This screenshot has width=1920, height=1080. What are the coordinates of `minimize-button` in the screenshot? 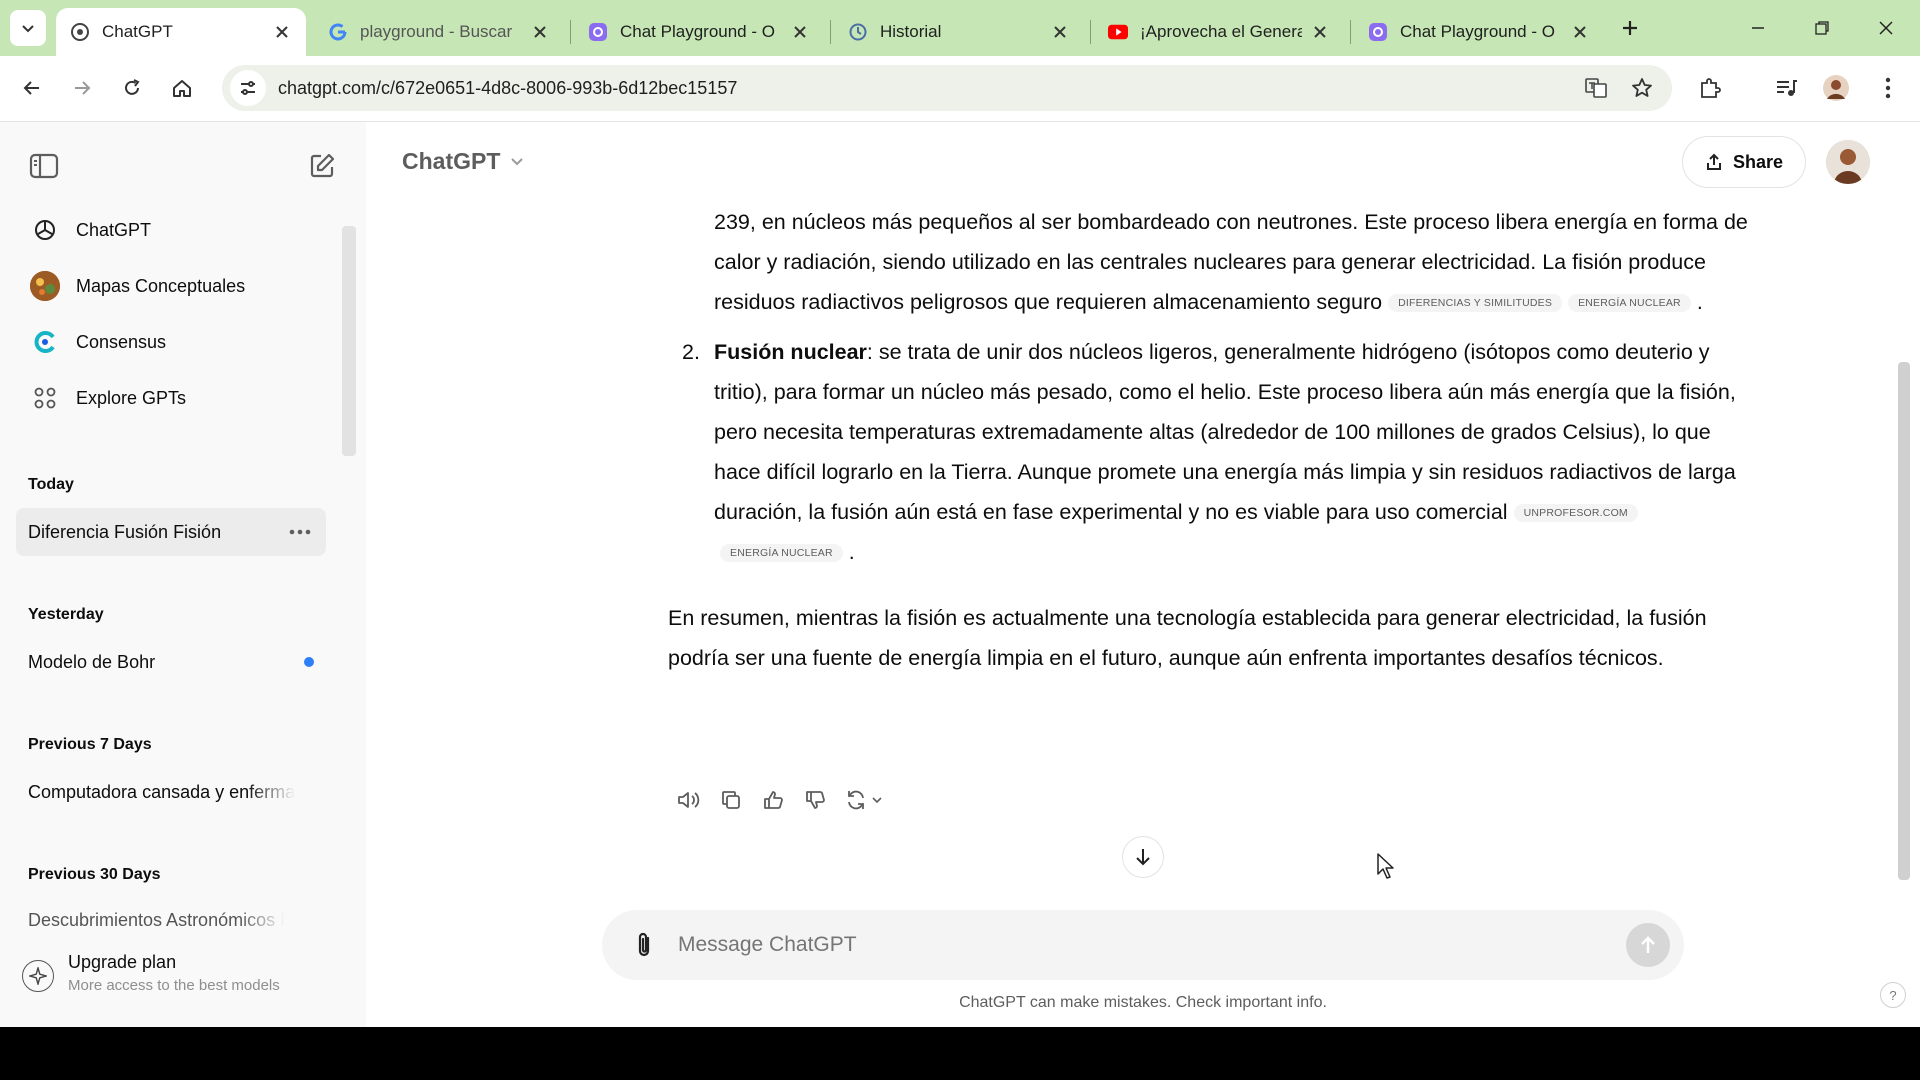 It's located at (1758, 28).